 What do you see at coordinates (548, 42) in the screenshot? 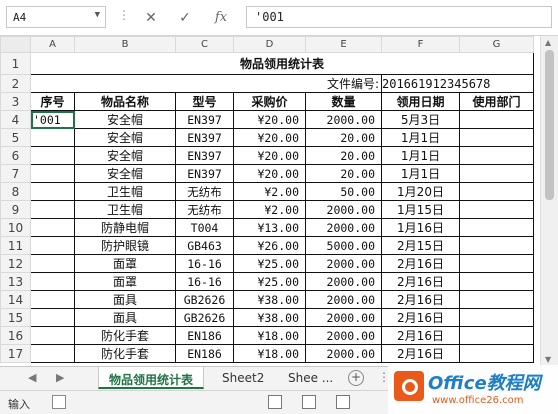
I see `scroll-up-icon: ▲` at bounding box center [548, 42].